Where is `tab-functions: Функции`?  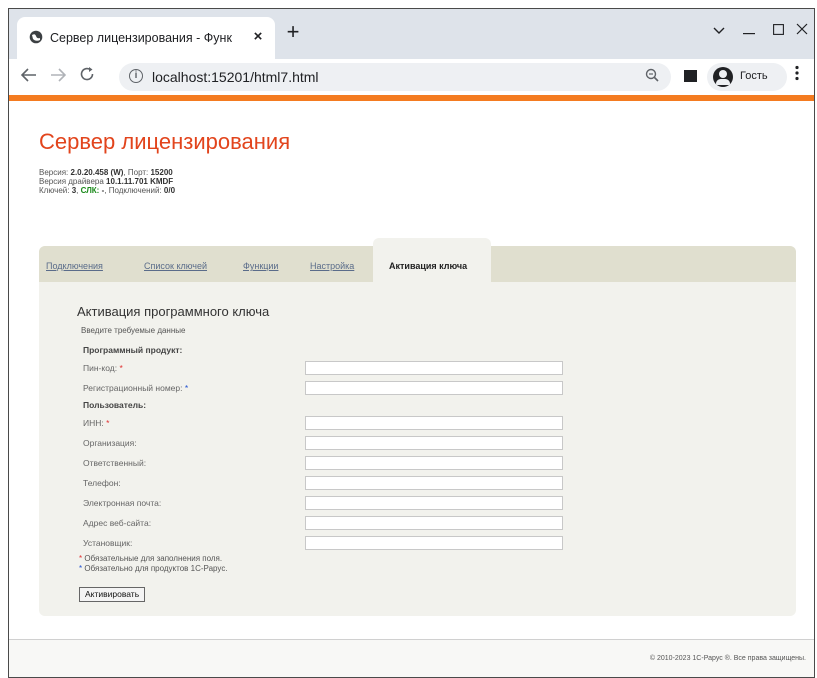 tab-functions: Функции is located at coordinates (260, 266).